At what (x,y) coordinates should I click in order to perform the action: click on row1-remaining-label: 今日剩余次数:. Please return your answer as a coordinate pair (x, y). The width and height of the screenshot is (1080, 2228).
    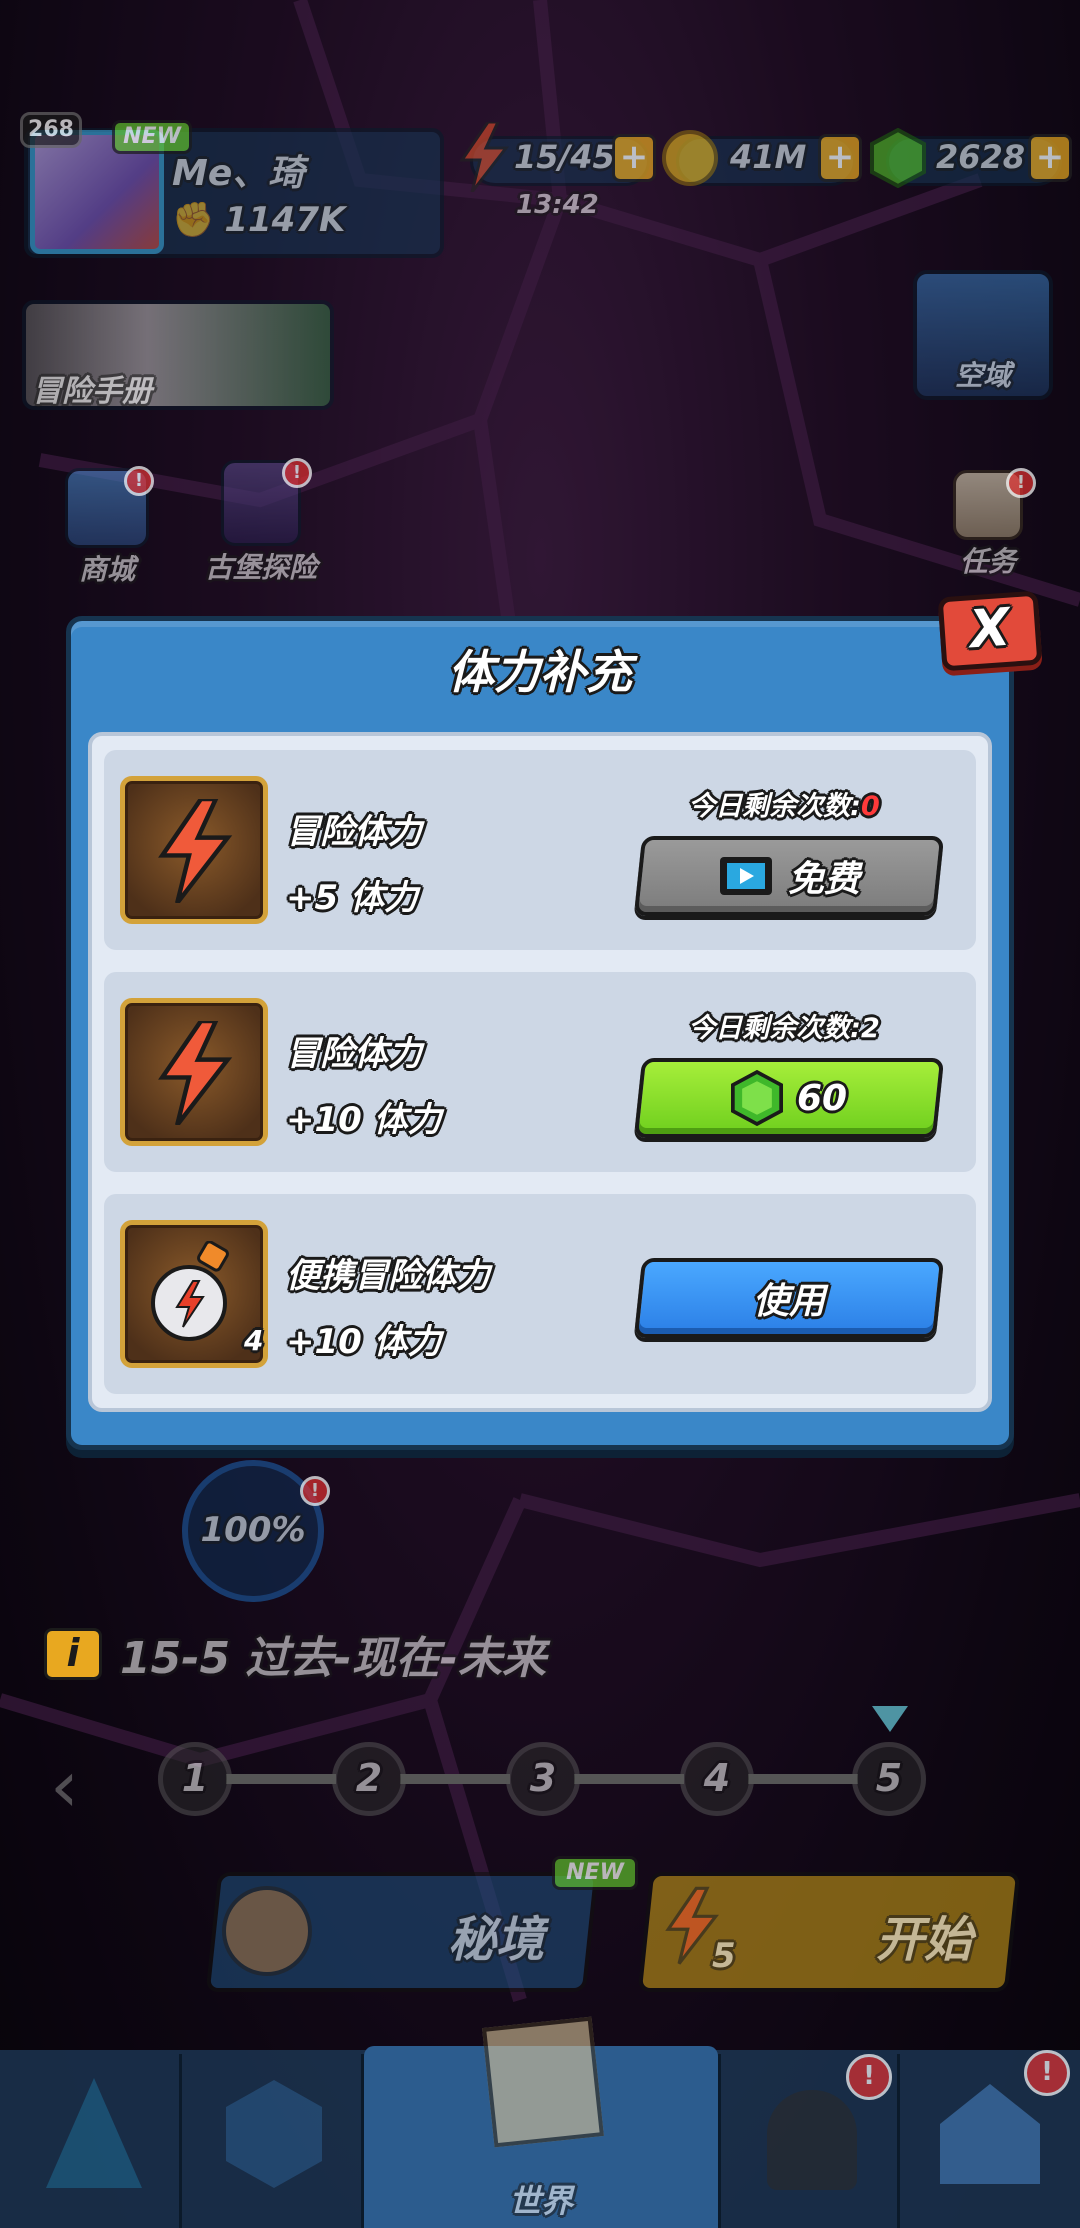
    Looking at the image, I should click on (774, 806).